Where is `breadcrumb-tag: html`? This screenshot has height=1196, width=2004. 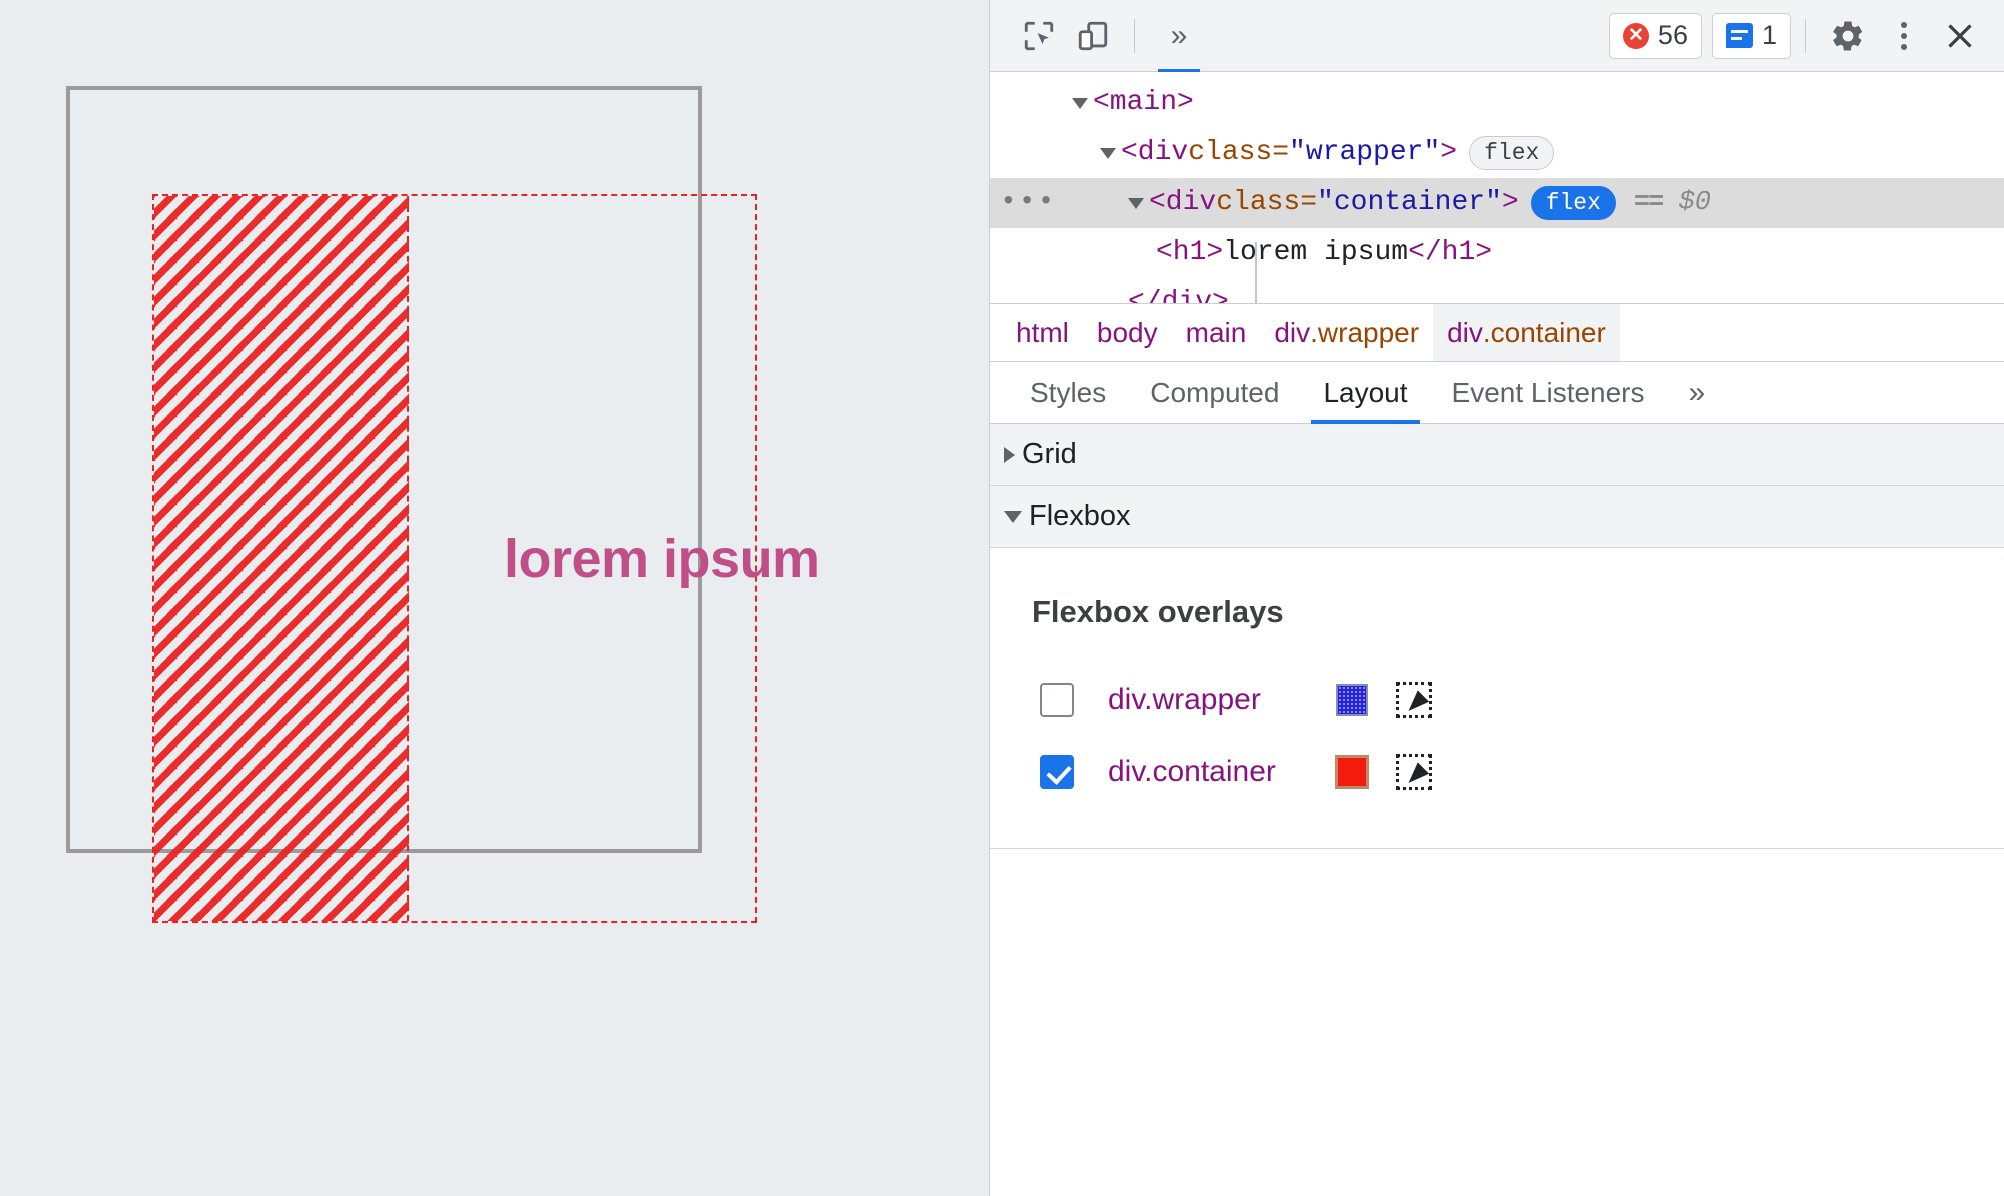 breadcrumb-tag: html is located at coordinates (1042, 332).